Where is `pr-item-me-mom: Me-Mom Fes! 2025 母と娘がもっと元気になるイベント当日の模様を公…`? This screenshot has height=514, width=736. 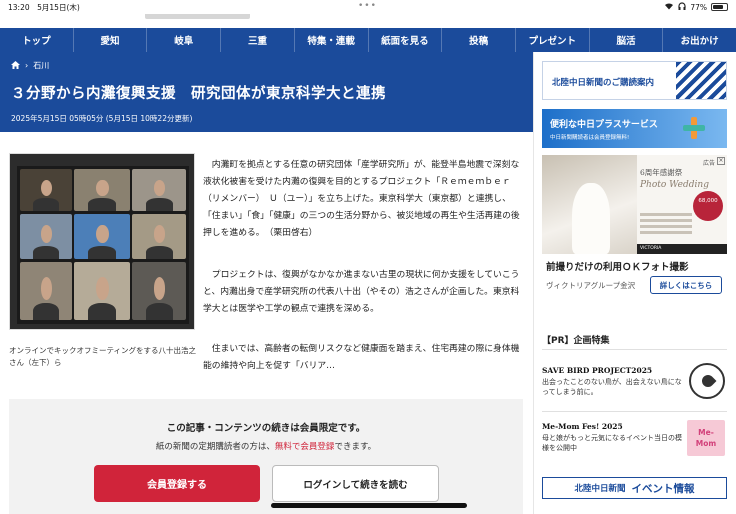
pr-item-me-mom: Me-Mom Fes! 2025 母と娘がもっと元気になるイベント当日の模様を公… is located at coordinates (634, 441).